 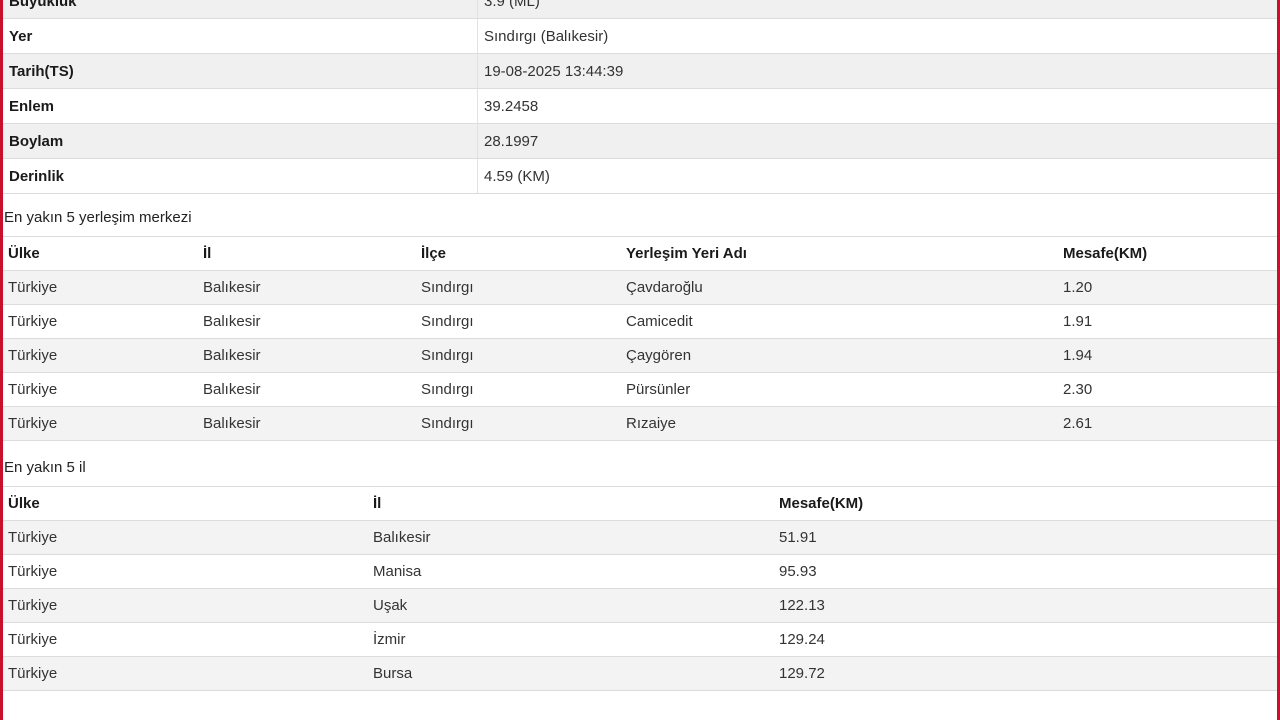 I want to click on nearest-provinces-title: En yakın 5 il, so click(x=45, y=467).